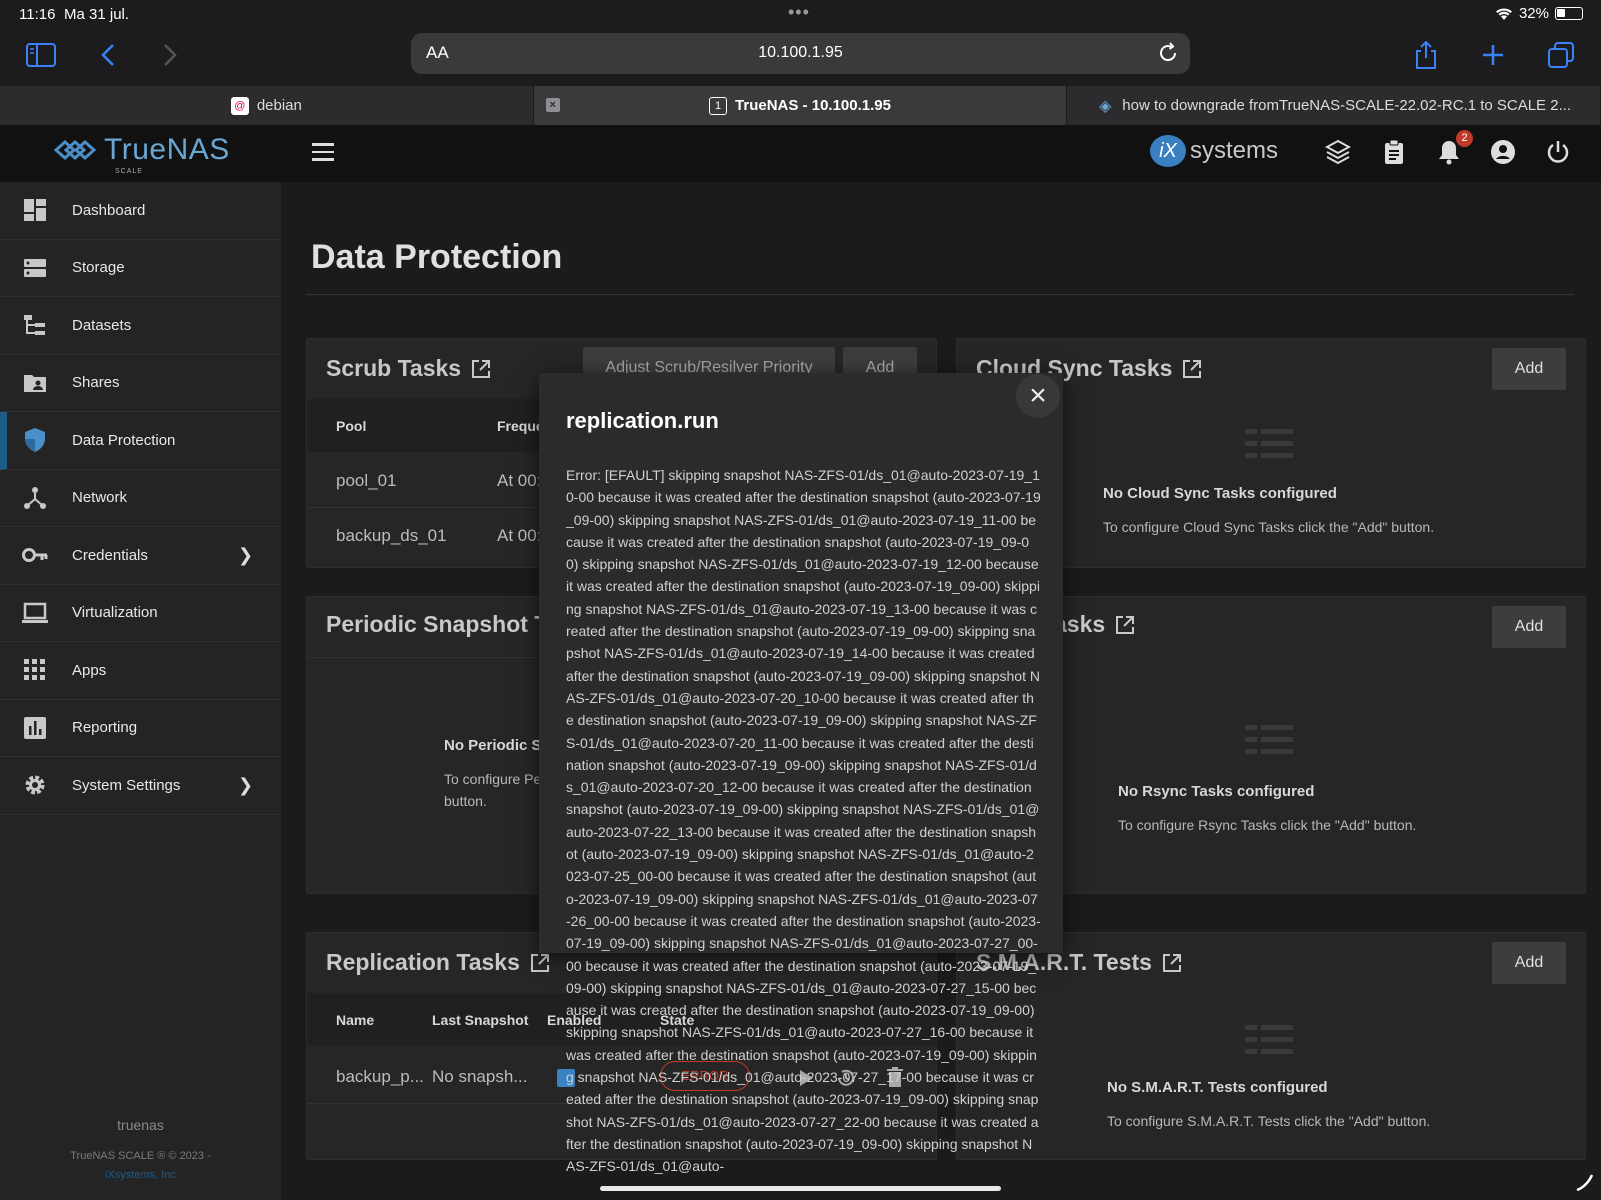 This screenshot has width=1601, height=1200. What do you see at coordinates (355, 1020) in the screenshot?
I see `column-header-name: Name` at bounding box center [355, 1020].